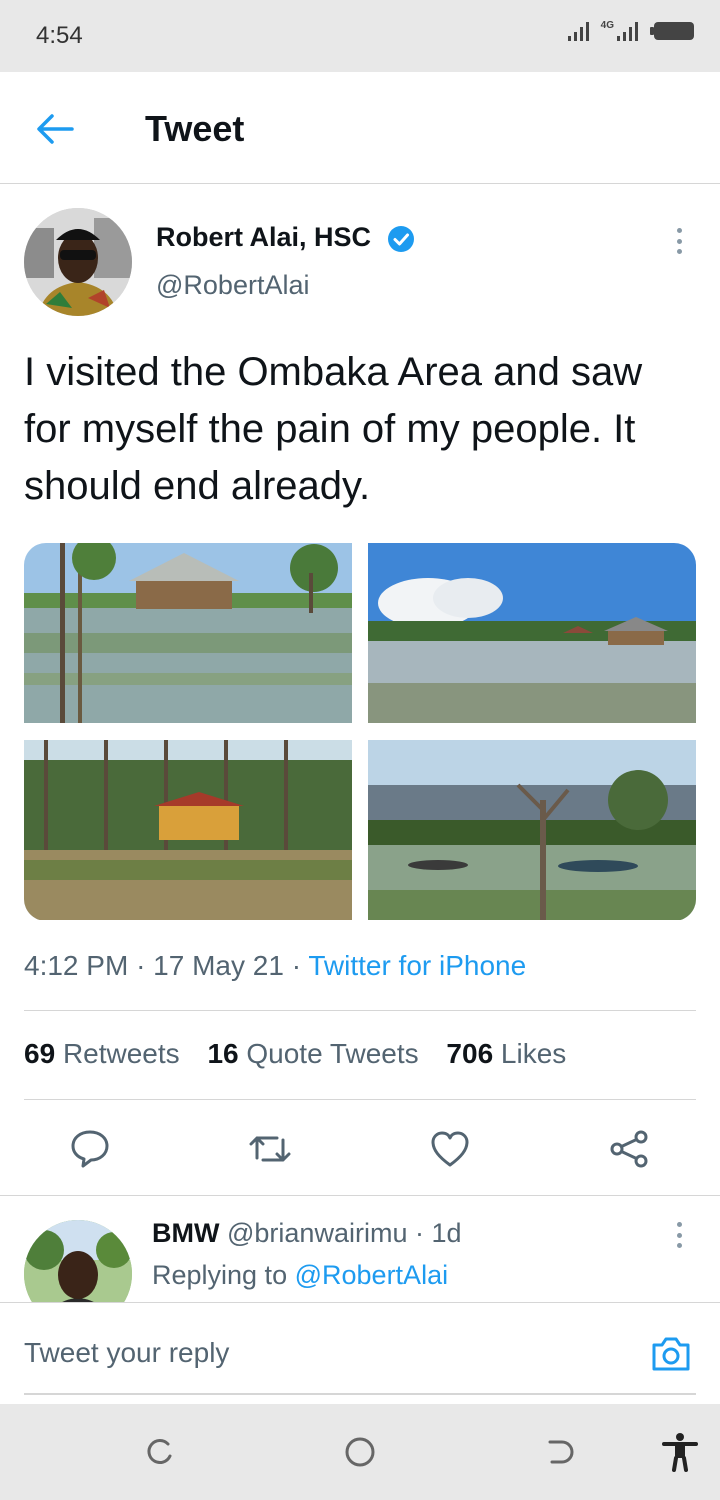 The height and width of the screenshot is (1500, 720). What do you see at coordinates (59, 35) in the screenshot?
I see `status-time: 4:54` at bounding box center [59, 35].